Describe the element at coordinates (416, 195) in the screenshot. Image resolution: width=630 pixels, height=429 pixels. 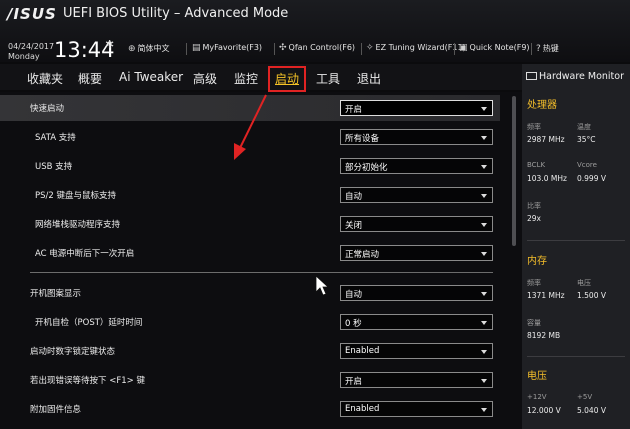
I see `ps2-support-select: 自动` at that location.